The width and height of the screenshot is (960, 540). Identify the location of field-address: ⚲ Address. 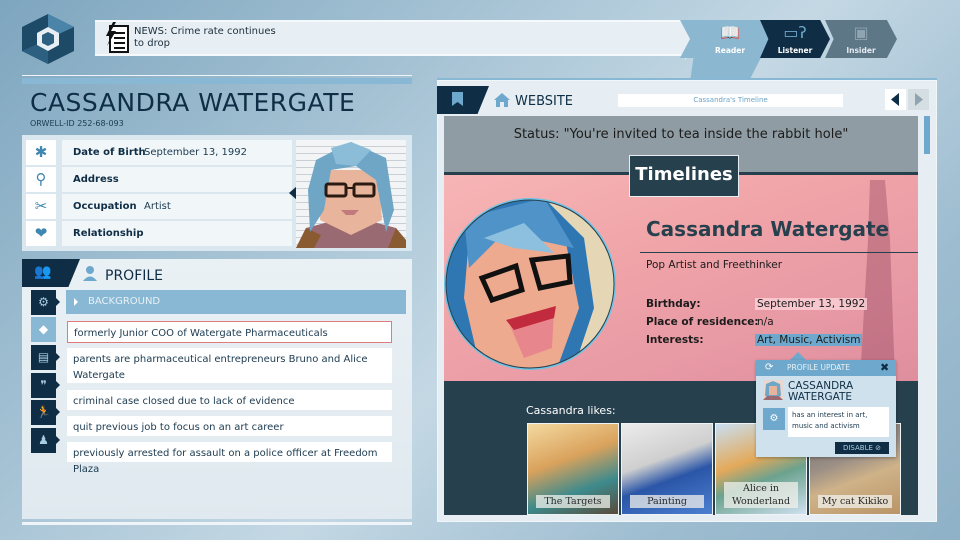
(157, 179).